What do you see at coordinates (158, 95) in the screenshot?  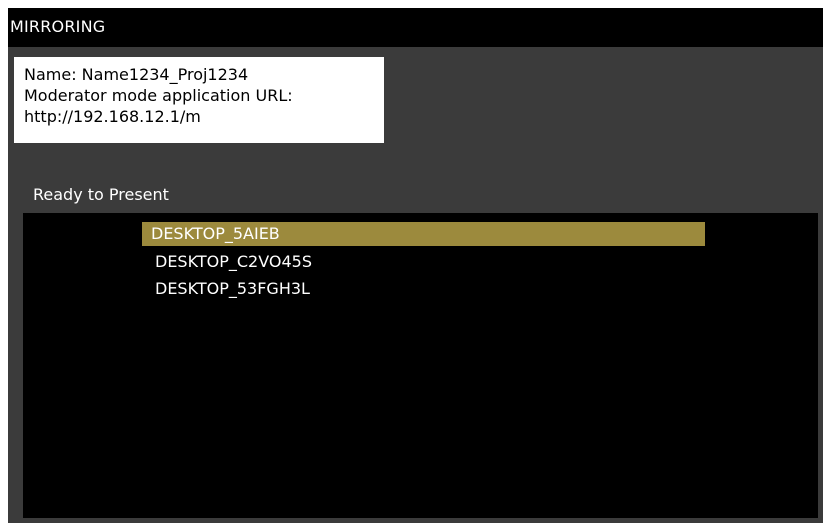 I see `moderator-url-label: Moderator mode application URL:` at bounding box center [158, 95].